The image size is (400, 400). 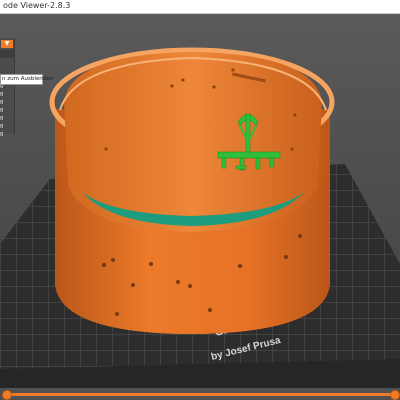 What do you see at coordinates (200, 7) in the screenshot?
I see `window-titlebar: ode Viewer-2.8.3` at bounding box center [200, 7].